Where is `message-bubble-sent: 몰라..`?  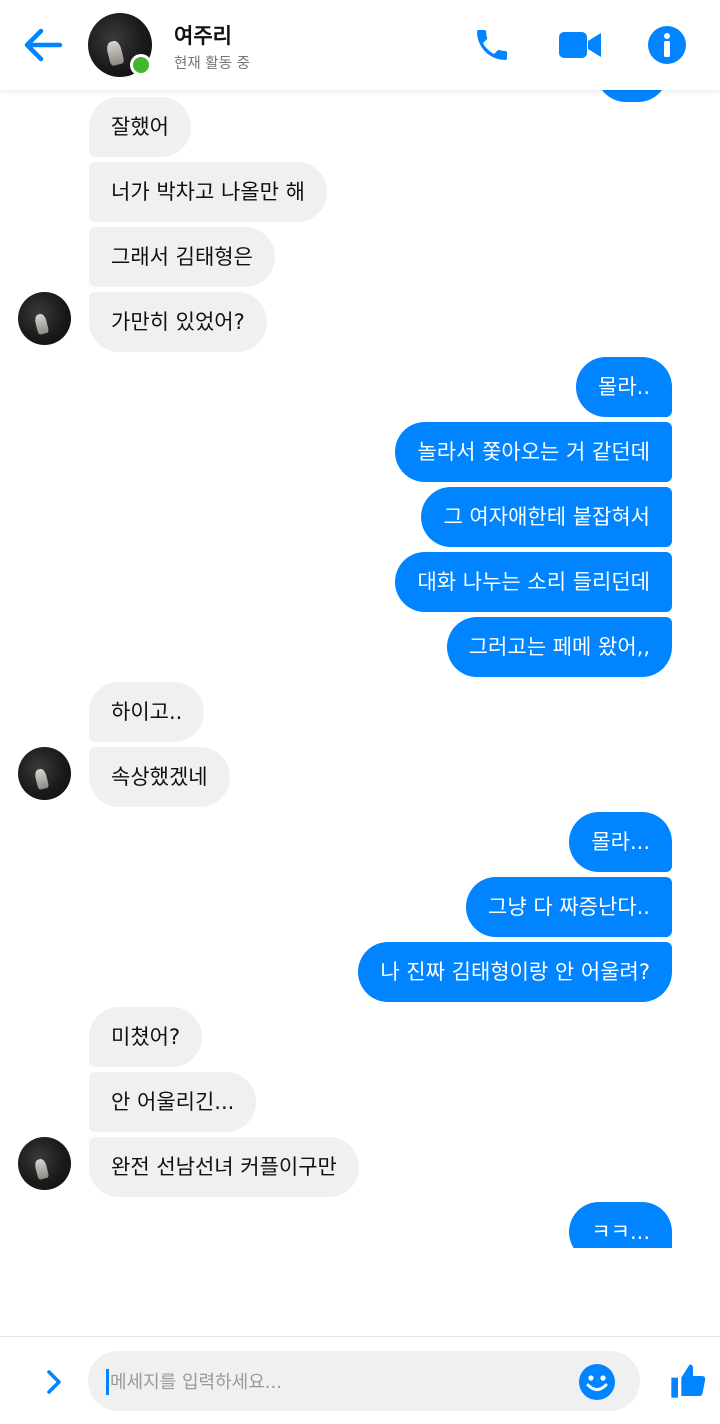
message-bubble-sent: 몰라.. is located at coordinates (624, 387).